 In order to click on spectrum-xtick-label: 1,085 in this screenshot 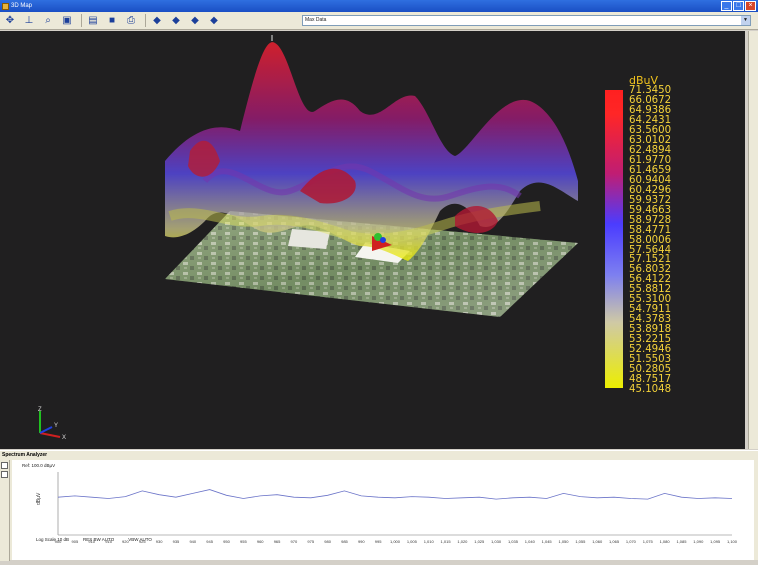, I will do `click(681, 541)`.